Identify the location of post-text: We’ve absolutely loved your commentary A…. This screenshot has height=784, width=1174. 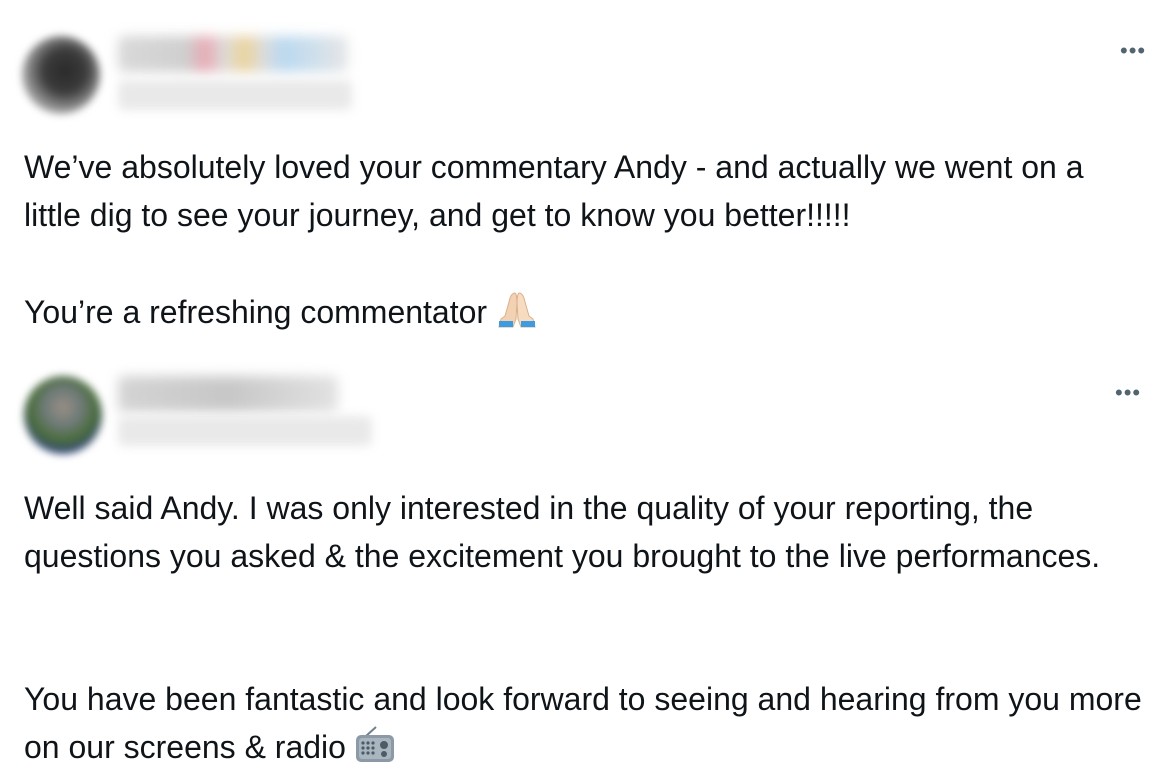
(554, 191).